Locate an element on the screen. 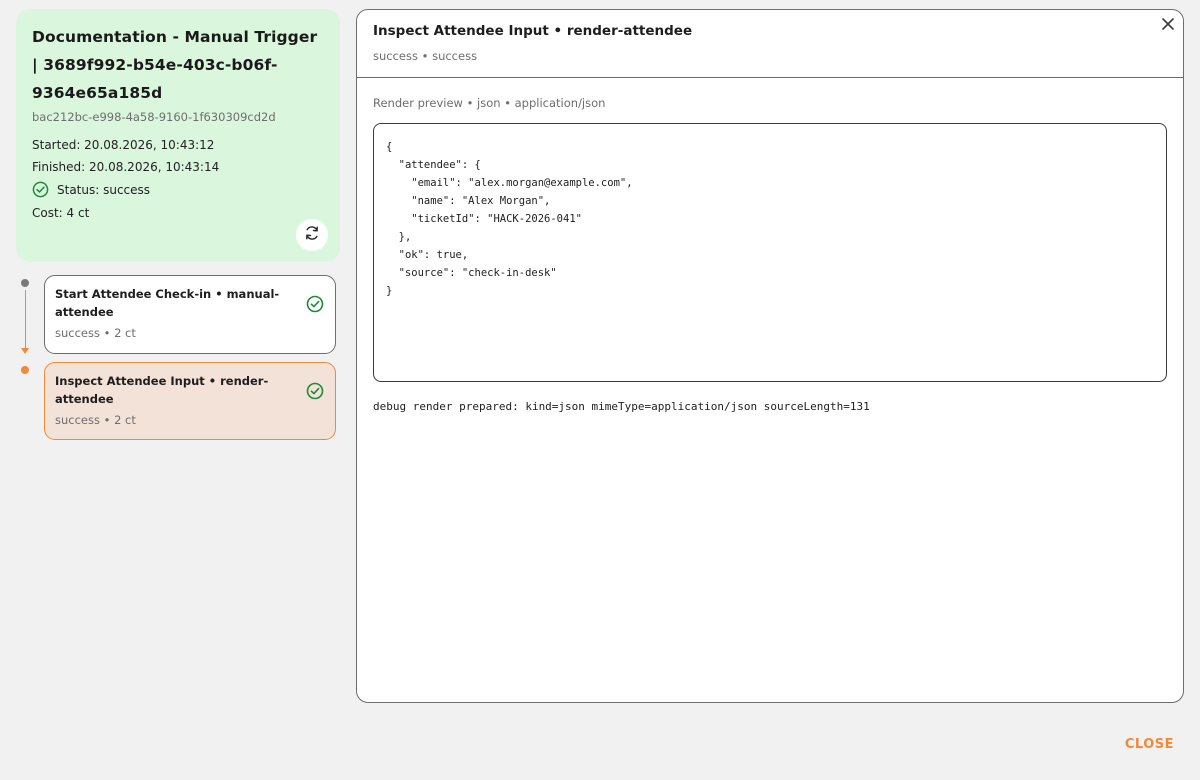 This screenshot has width=1200, height=780. run-cost: Cost: 4 ct is located at coordinates (61, 213).